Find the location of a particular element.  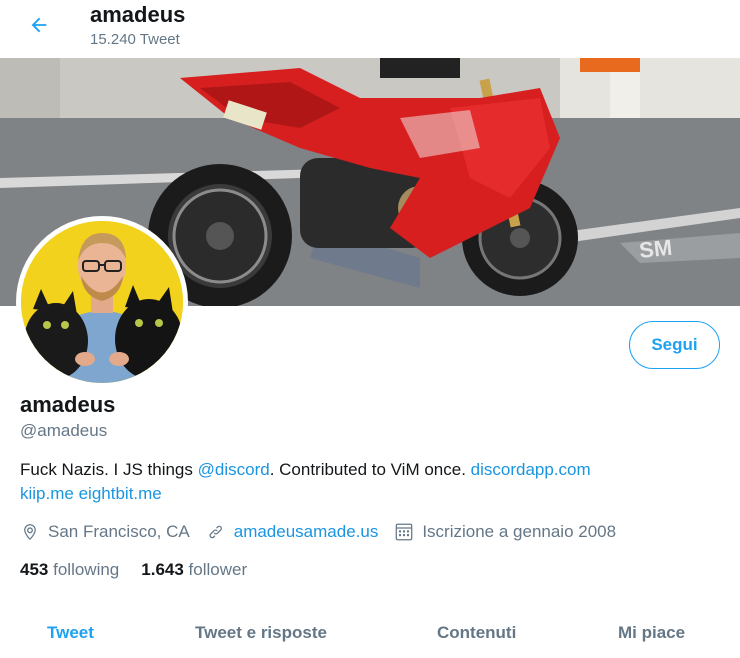

bio-text: . Contributed to ViM once. is located at coordinates (370, 469).